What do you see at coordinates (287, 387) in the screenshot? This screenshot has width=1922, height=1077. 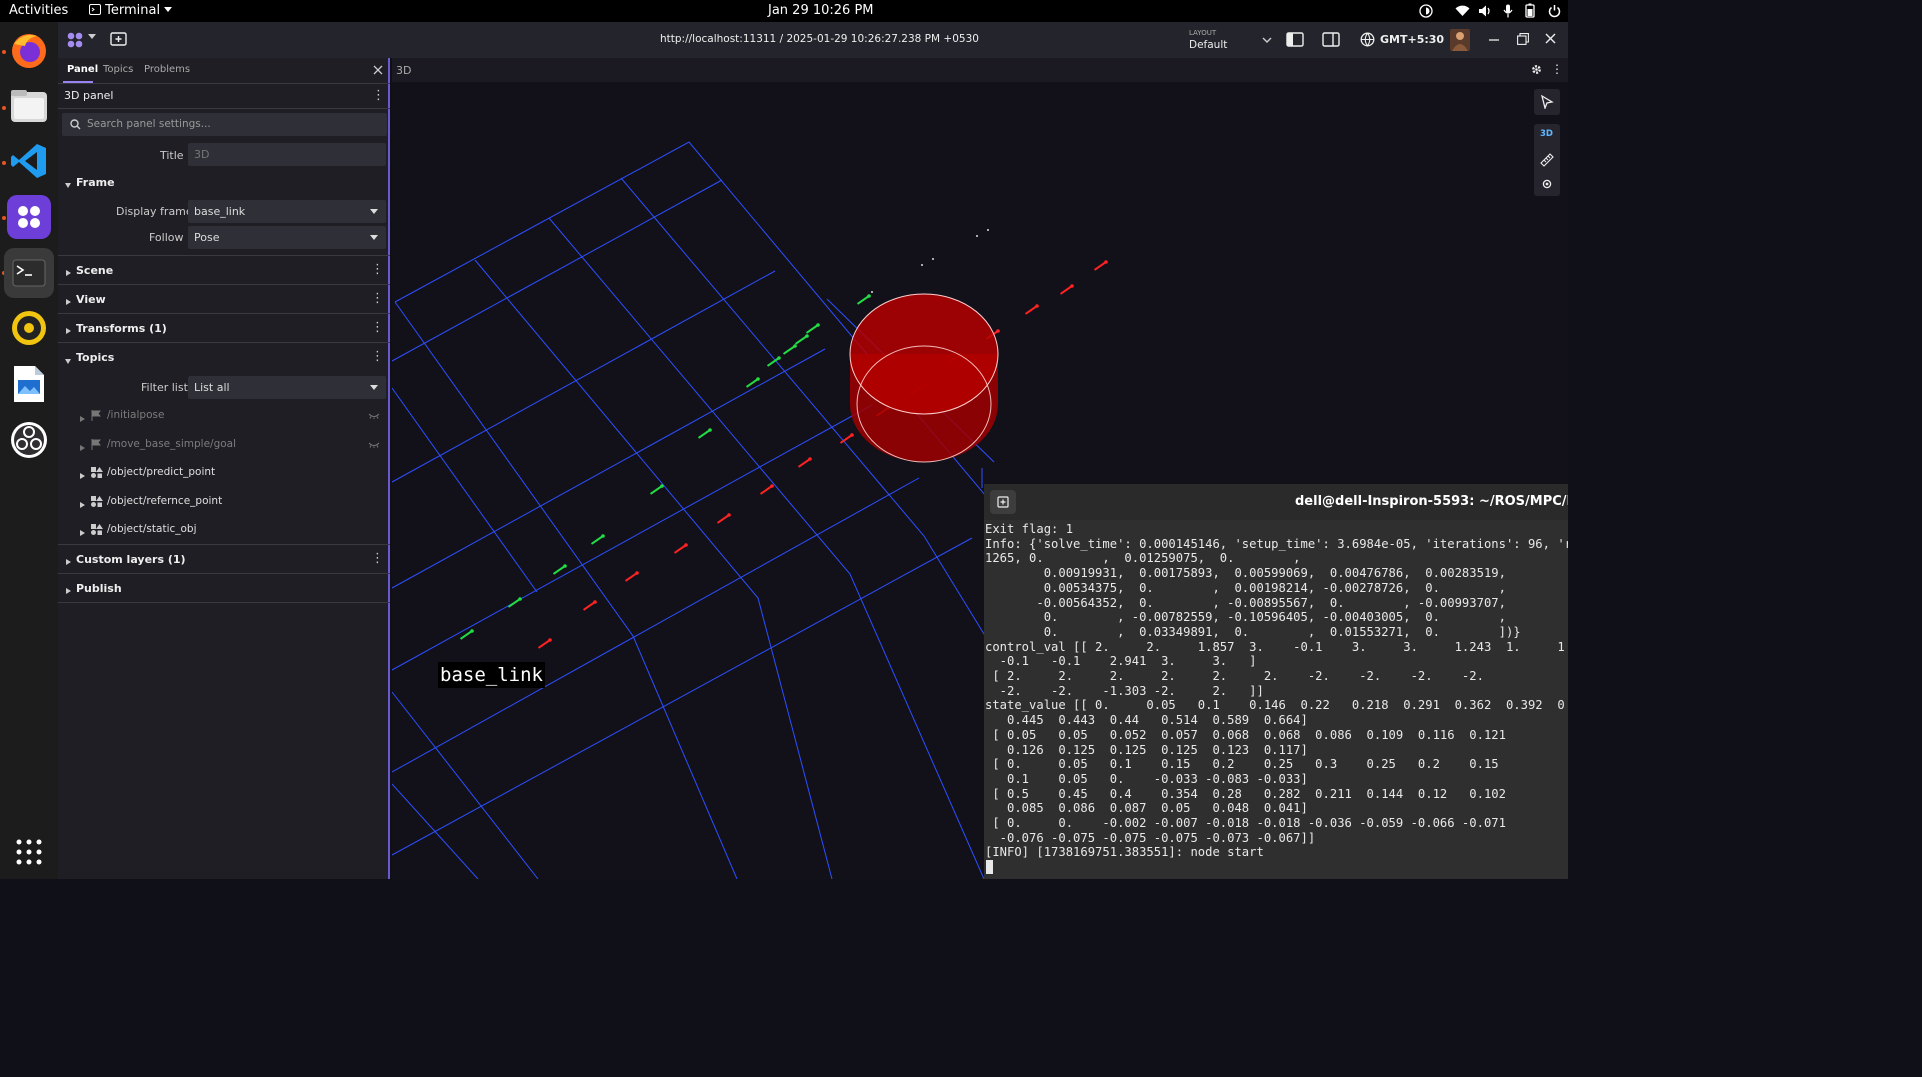 I see `filter-list-select: List all` at bounding box center [287, 387].